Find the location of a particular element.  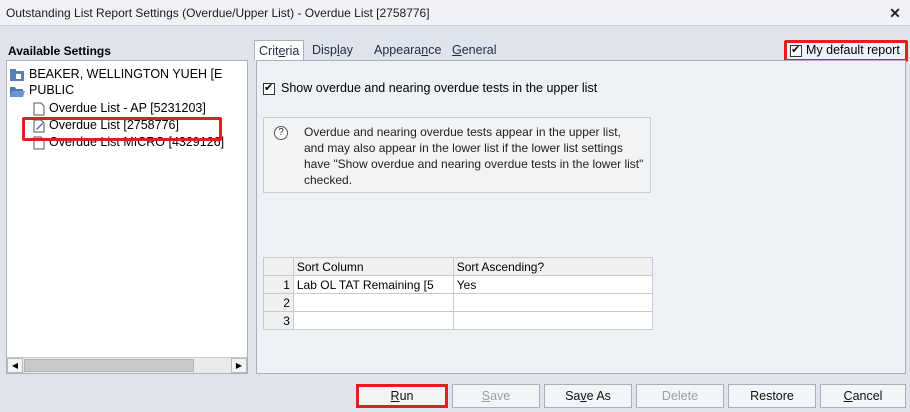

restore-button: Restore is located at coordinates (772, 396).